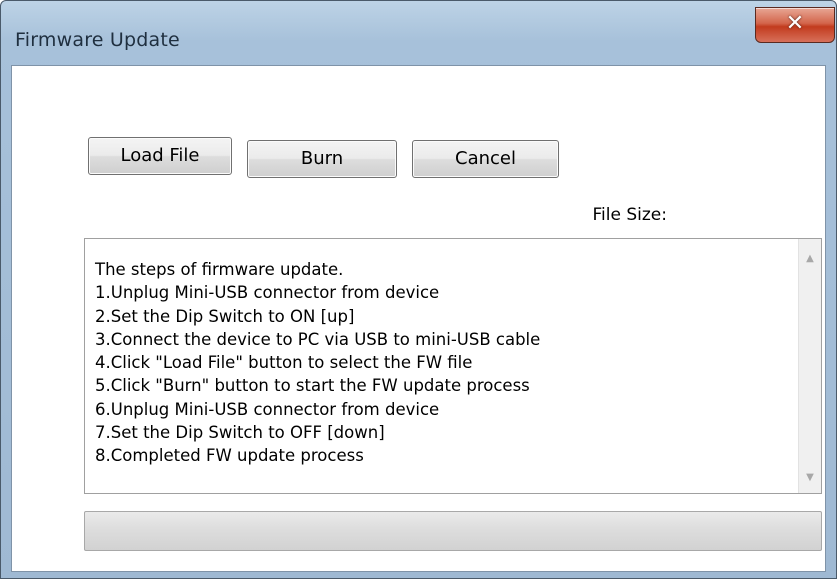 The image size is (837, 579). What do you see at coordinates (810, 477) in the screenshot?
I see `scroll-down-arrow-icon: ▼` at bounding box center [810, 477].